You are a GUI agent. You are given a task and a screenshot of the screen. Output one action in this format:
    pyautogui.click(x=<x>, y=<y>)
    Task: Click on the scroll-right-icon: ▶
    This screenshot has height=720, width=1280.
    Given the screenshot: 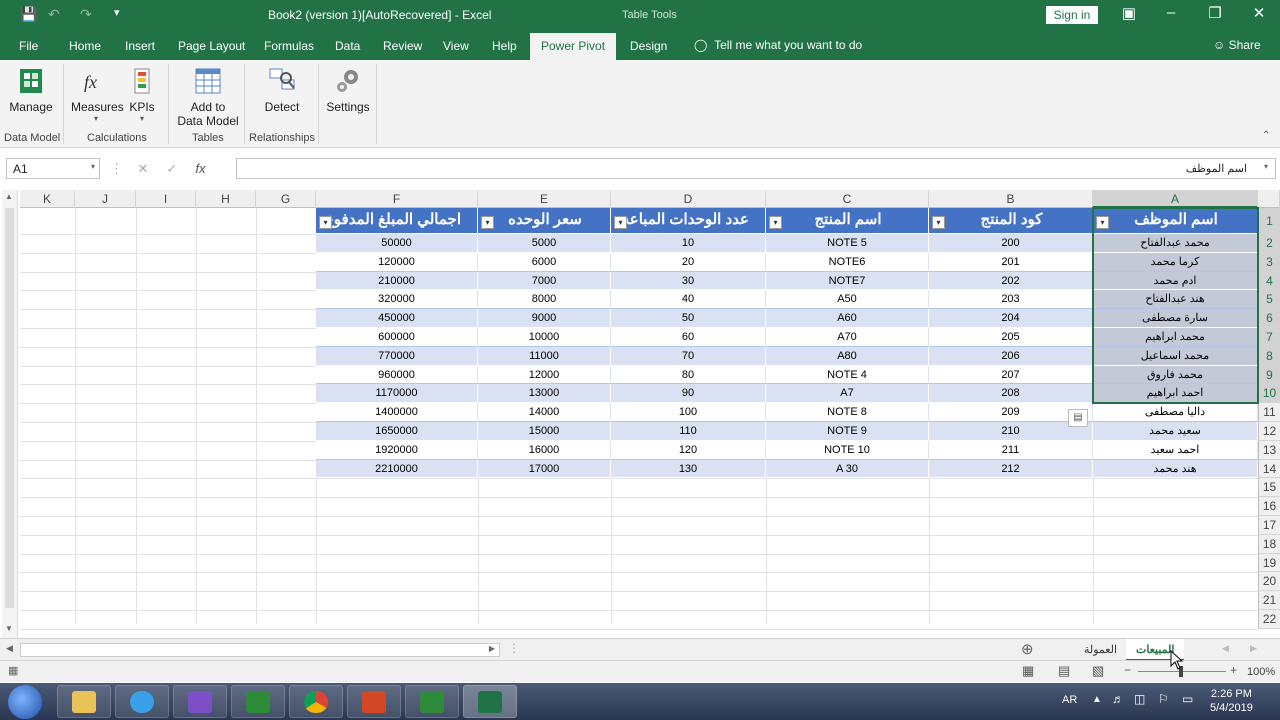 What is the action you would take?
    pyautogui.click(x=492, y=648)
    